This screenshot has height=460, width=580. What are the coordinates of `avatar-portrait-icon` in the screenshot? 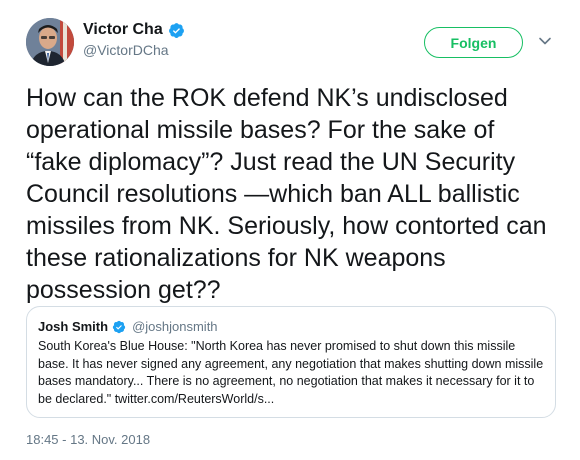 It's located at (50, 42).